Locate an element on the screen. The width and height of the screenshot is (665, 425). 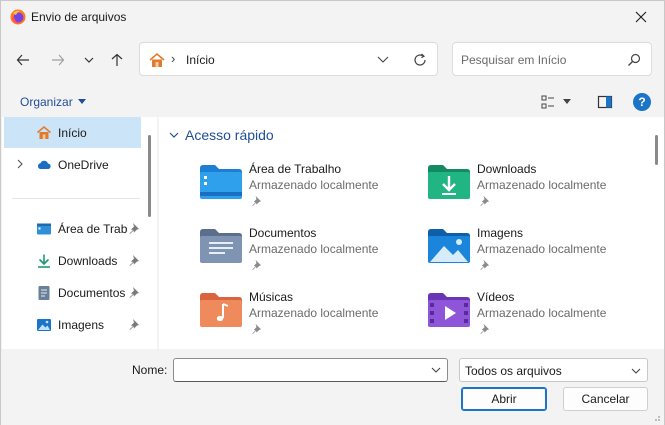
quick-access-tile-desktop: Área de Trabalho Armazenado localmente is located at coordinates (309, 190).